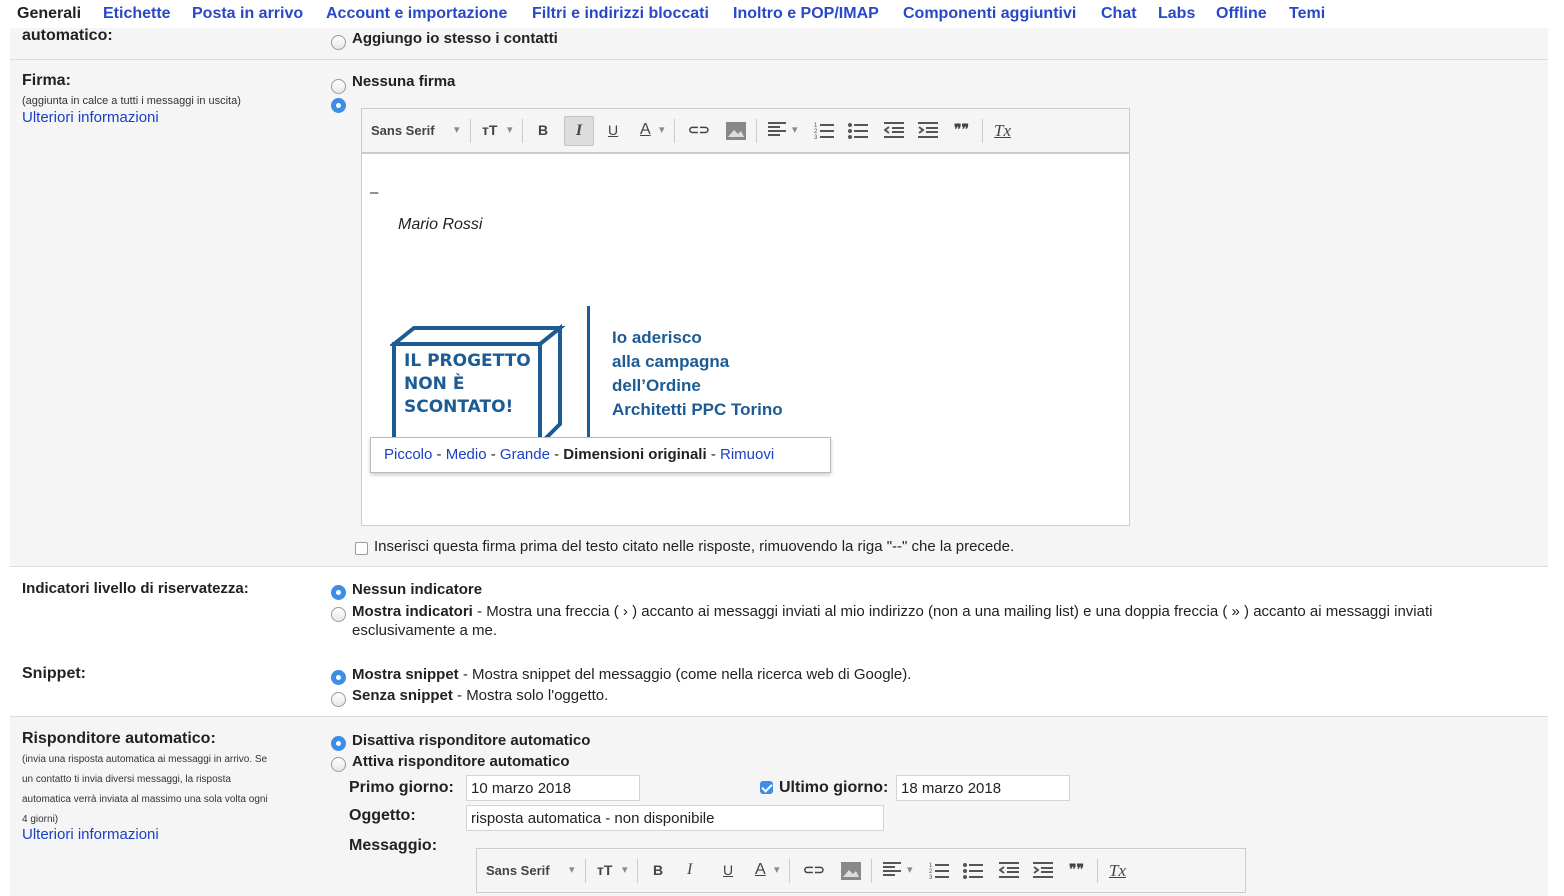 The width and height of the screenshot is (1564, 896). Describe the element at coordinates (338, 42) in the screenshot. I see `autocontacts-manual-radio` at that location.